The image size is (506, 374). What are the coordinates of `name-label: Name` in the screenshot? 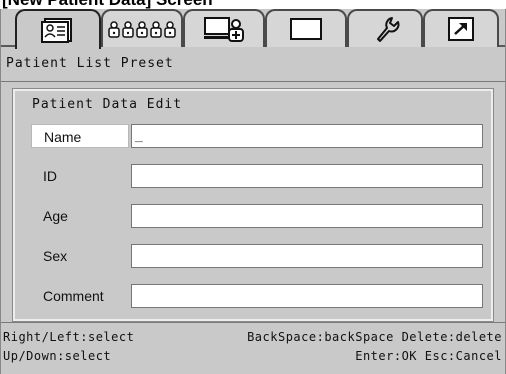 It's located at (80, 136).